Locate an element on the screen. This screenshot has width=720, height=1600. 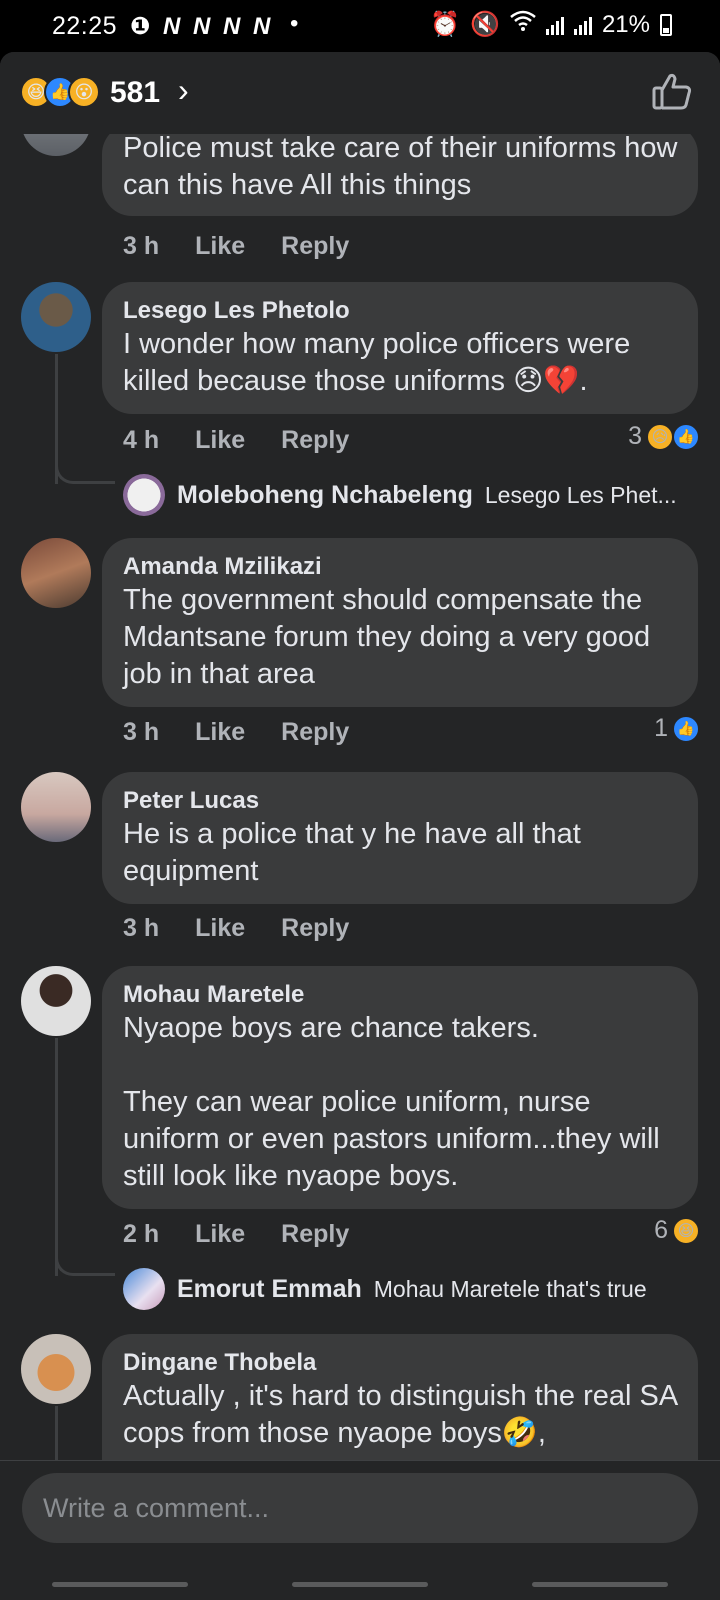
signal-icon is located at coordinates (554, 25).